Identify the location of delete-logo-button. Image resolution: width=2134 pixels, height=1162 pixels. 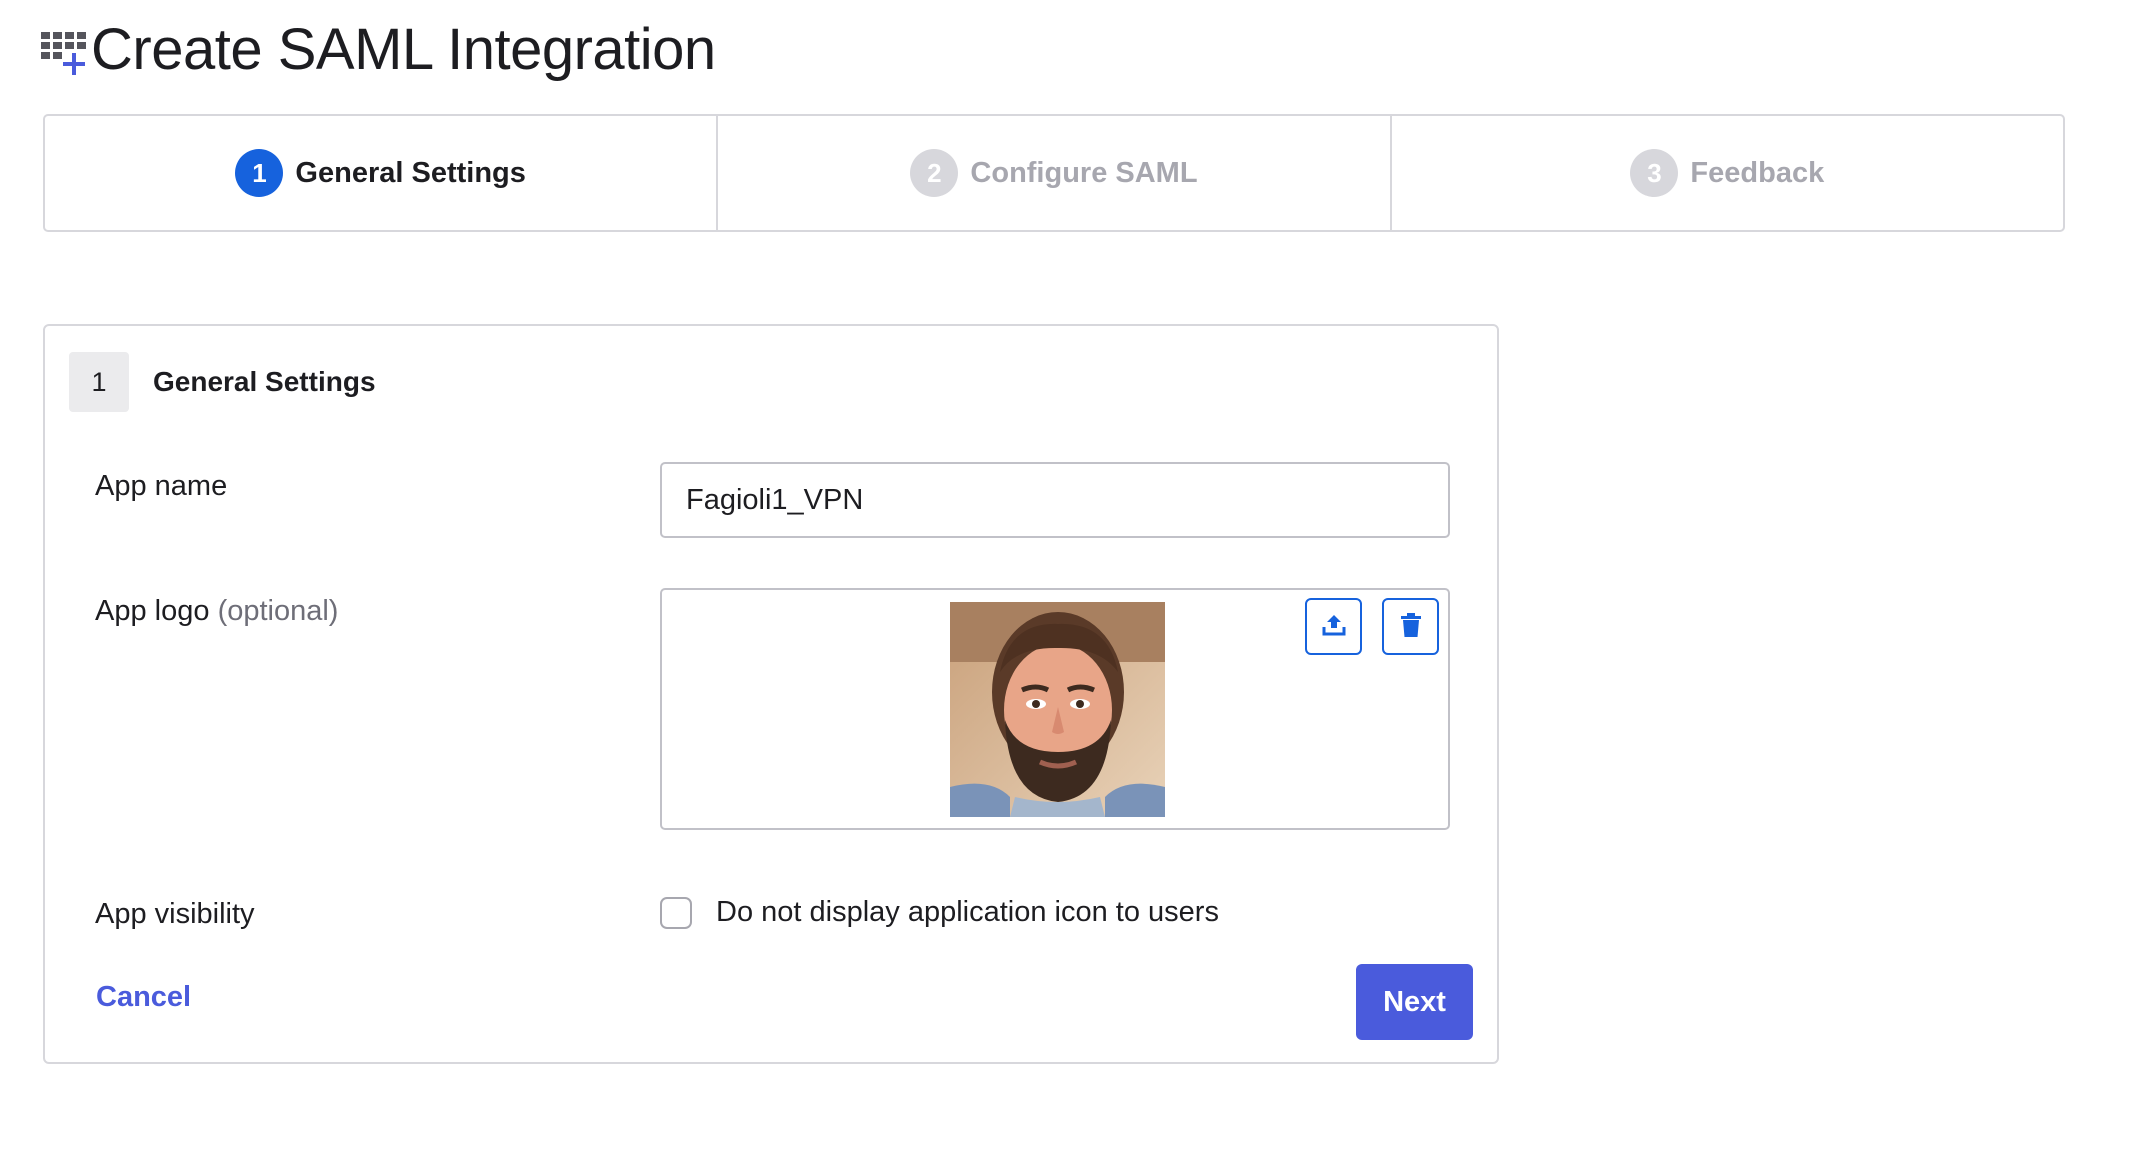
(1410, 626).